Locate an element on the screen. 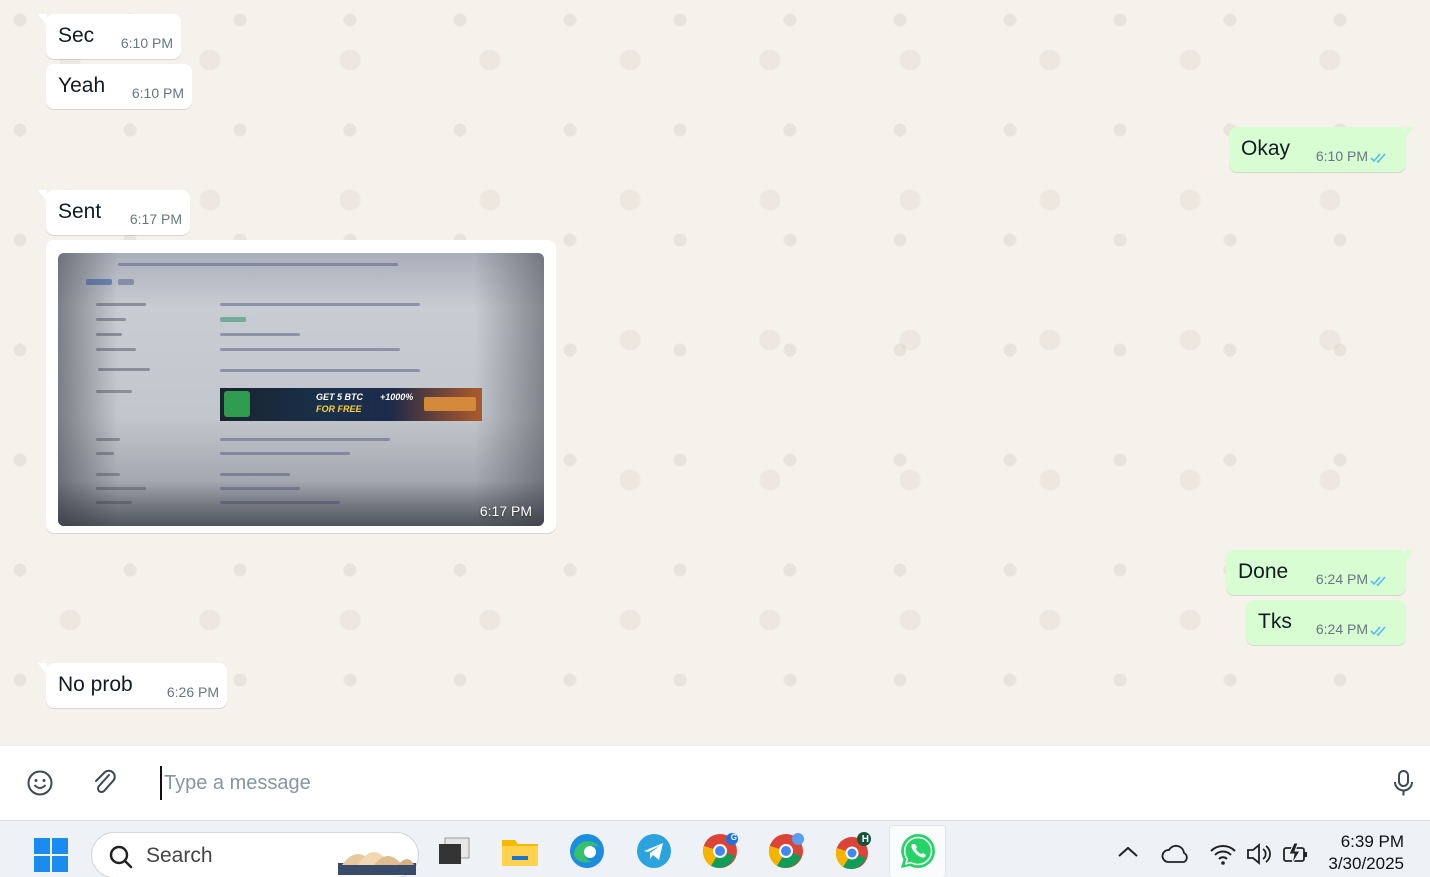 The height and width of the screenshot is (877, 1430). search-icon is located at coordinates (121, 857).